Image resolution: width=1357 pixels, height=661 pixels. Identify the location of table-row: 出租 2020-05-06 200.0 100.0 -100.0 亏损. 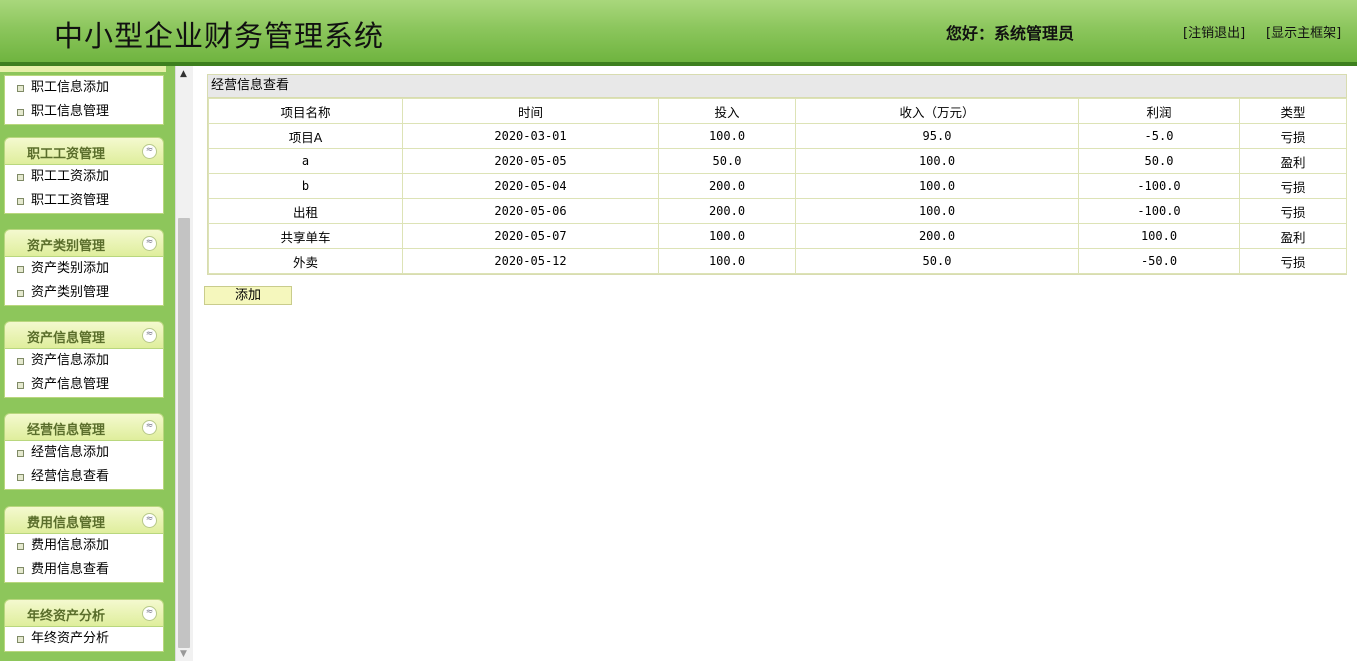
(777, 211).